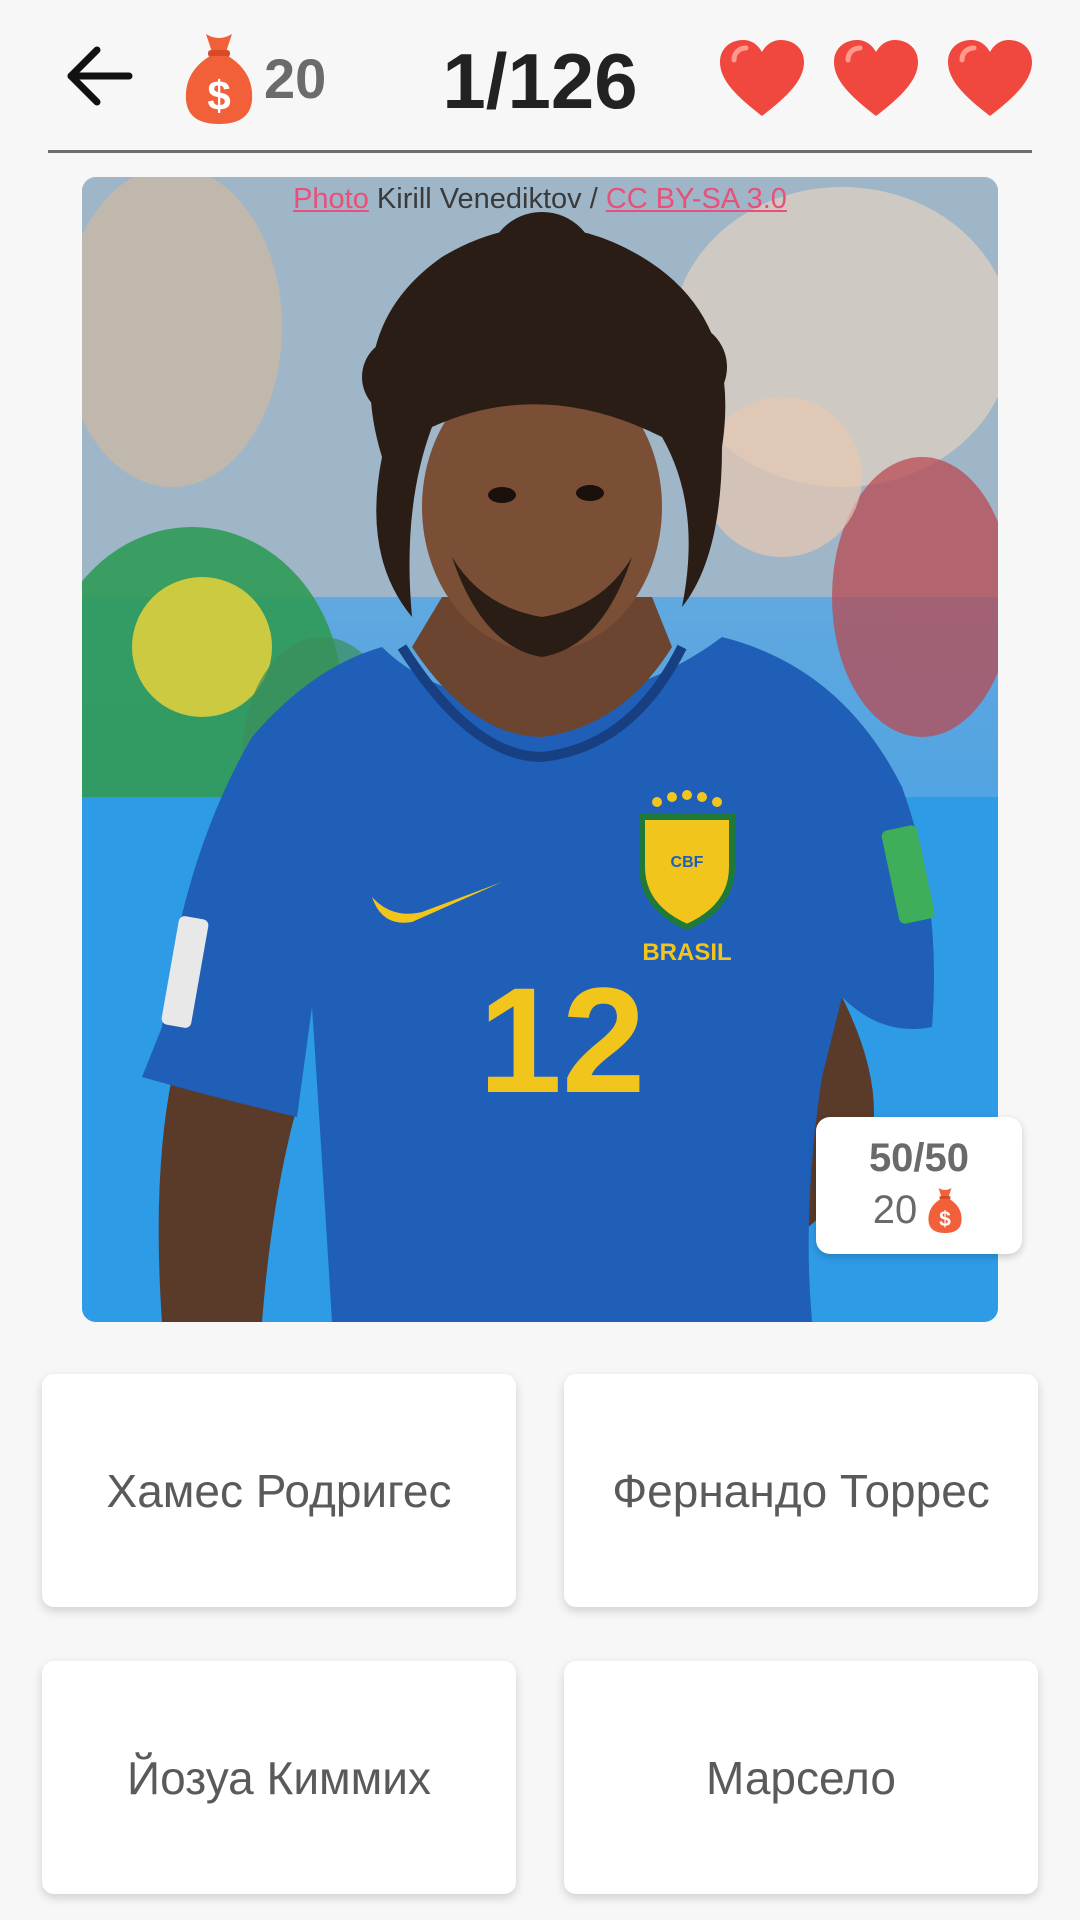  What do you see at coordinates (895, 1209) in the screenshot?
I see `hint-cost-value: 20` at bounding box center [895, 1209].